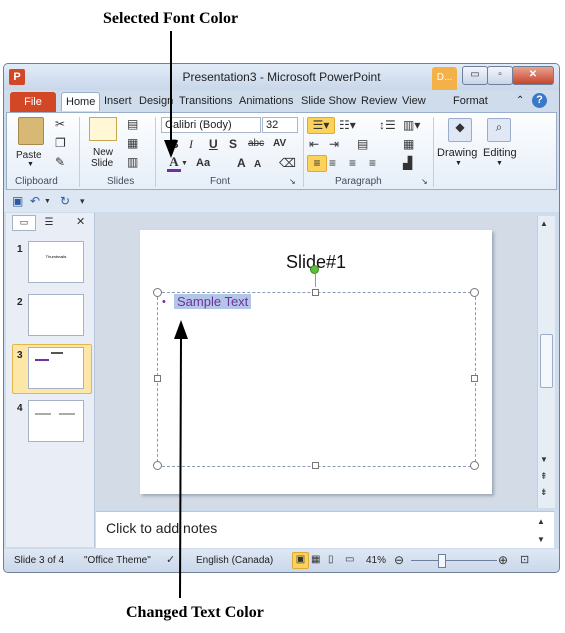  Describe the element at coordinates (171, 94) in the screenshot. I see `arrow-to-font-color` at that location.